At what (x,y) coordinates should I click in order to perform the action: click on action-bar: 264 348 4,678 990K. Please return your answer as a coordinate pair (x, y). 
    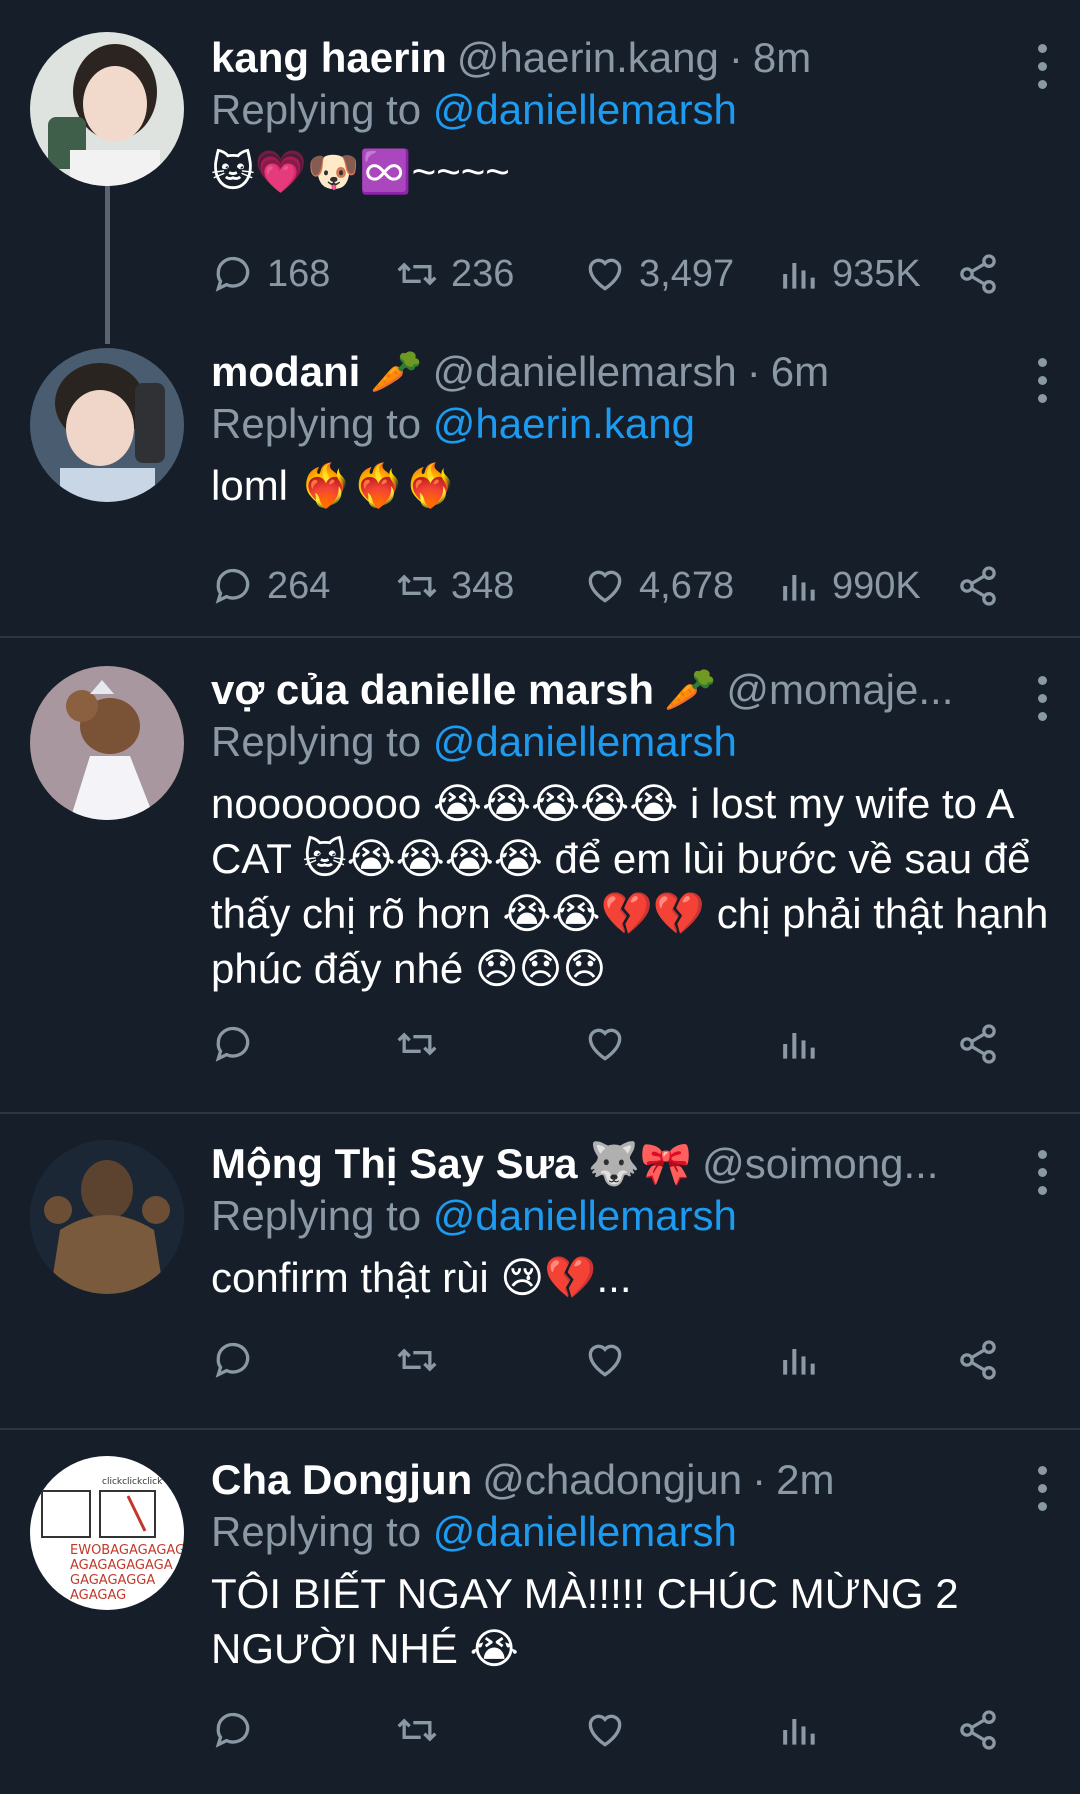
    Looking at the image, I should click on (611, 586).